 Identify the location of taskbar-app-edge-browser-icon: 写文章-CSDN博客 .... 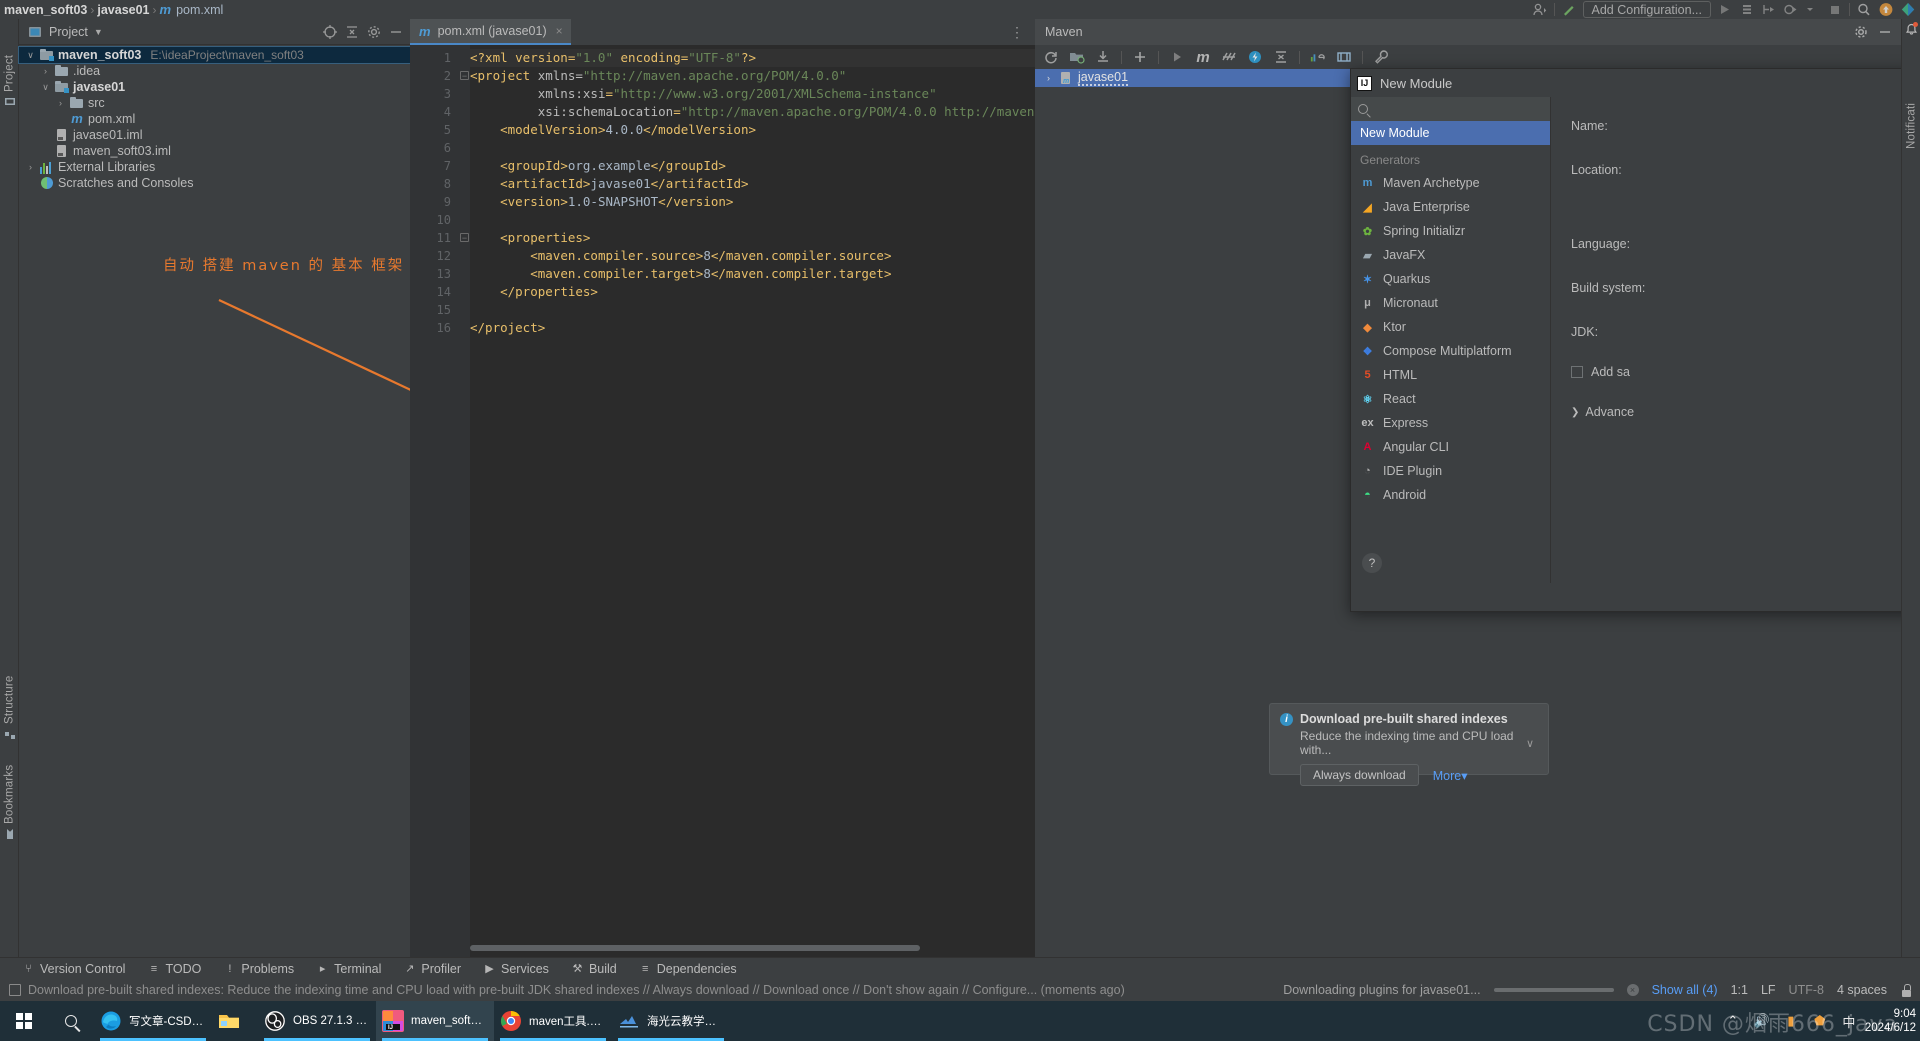
(153, 1021).